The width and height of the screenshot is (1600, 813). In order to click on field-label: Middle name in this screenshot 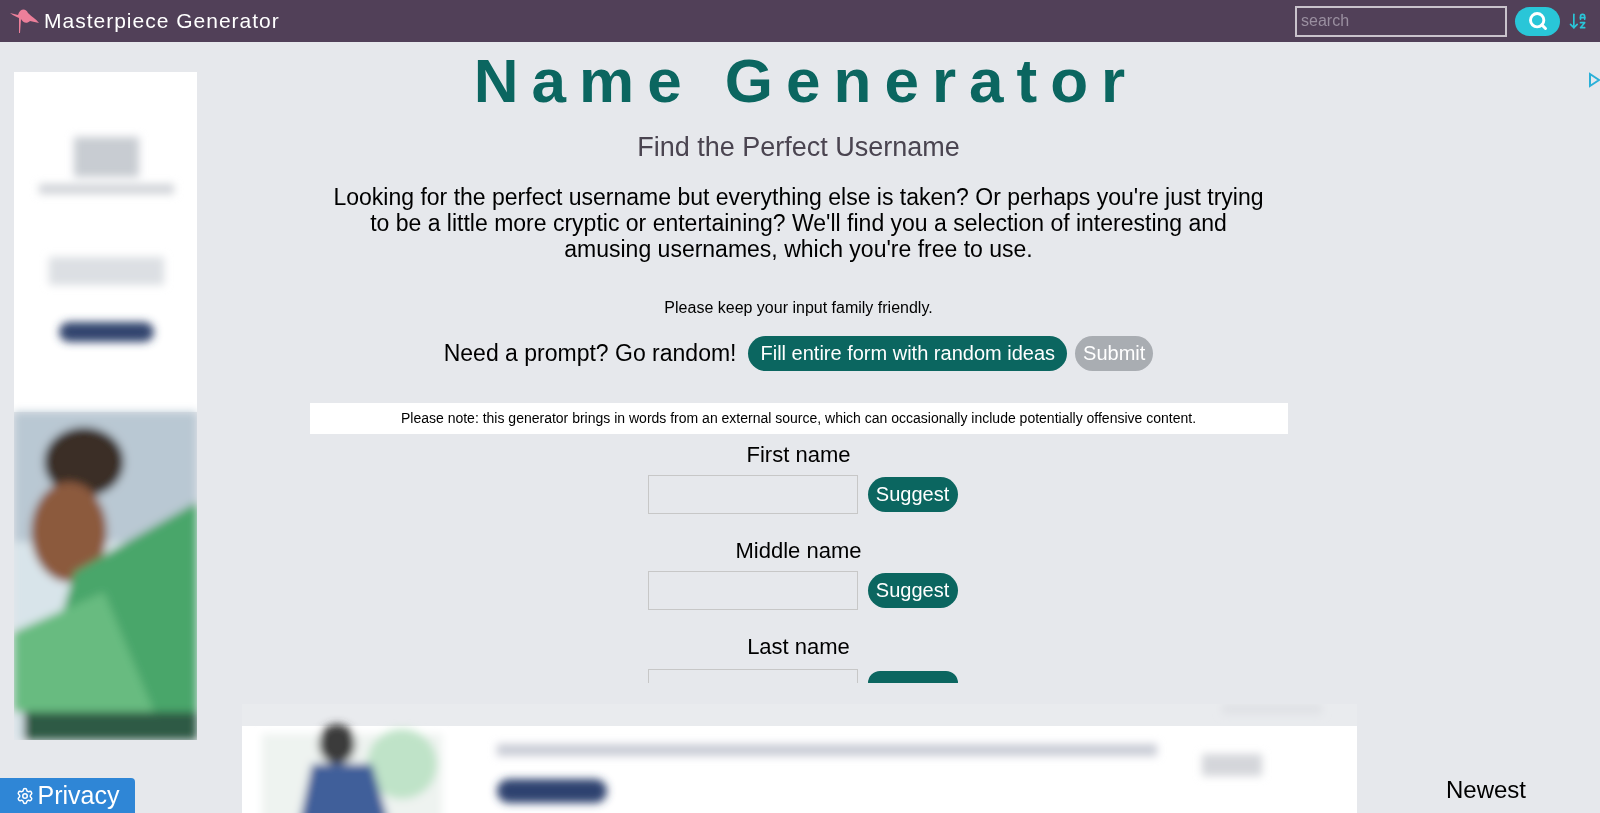, I will do `click(798, 550)`.